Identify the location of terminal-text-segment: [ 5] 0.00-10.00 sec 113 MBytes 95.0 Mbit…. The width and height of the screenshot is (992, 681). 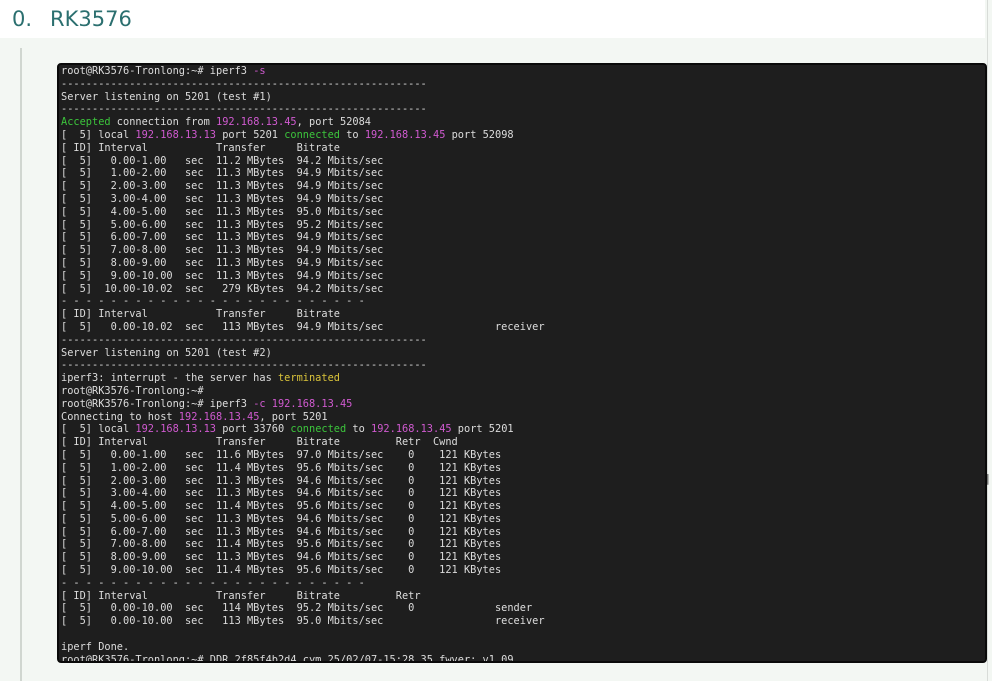
(303, 621).